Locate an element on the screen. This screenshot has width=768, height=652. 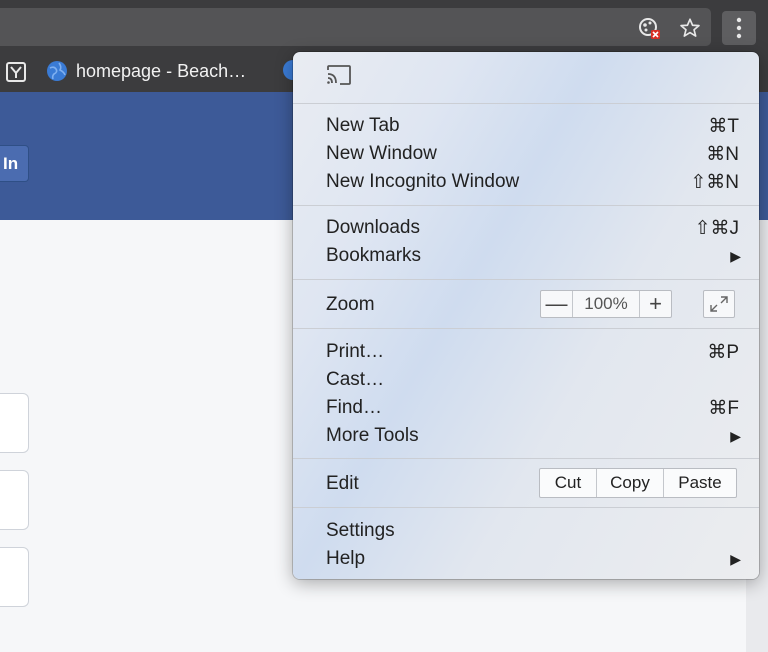
copy-button: Copy is located at coordinates (629, 483).